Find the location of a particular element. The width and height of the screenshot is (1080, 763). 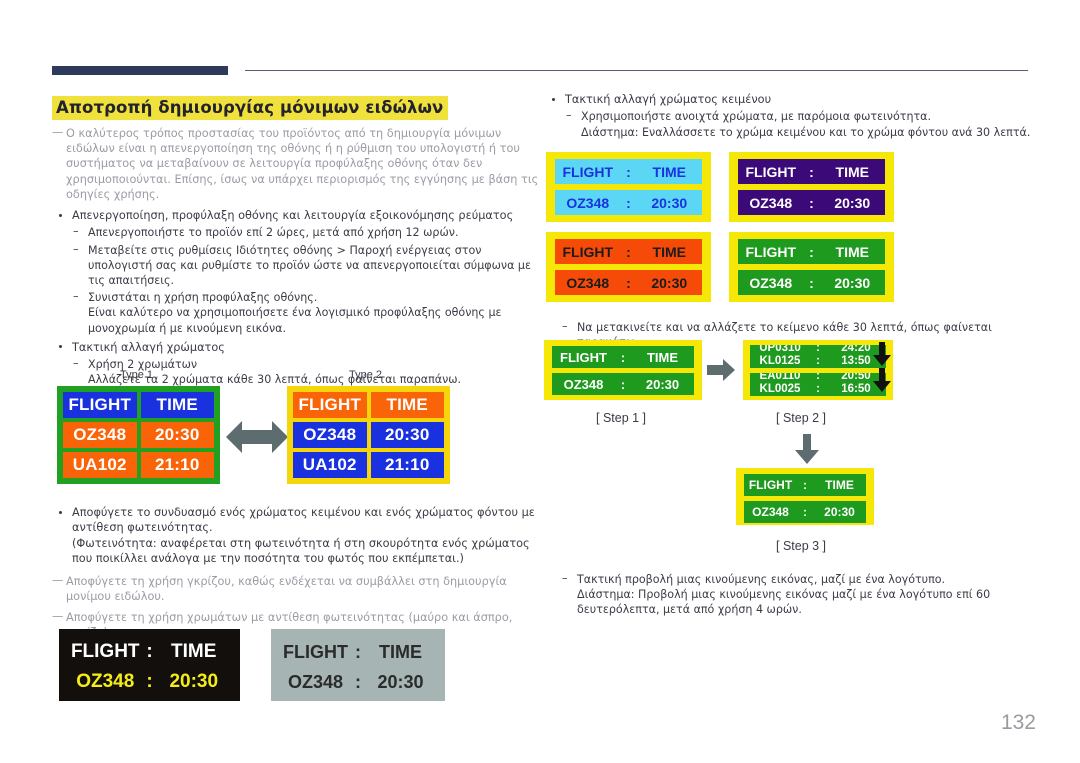

board-cell: OZ348 is located at coordinates (100, 435).